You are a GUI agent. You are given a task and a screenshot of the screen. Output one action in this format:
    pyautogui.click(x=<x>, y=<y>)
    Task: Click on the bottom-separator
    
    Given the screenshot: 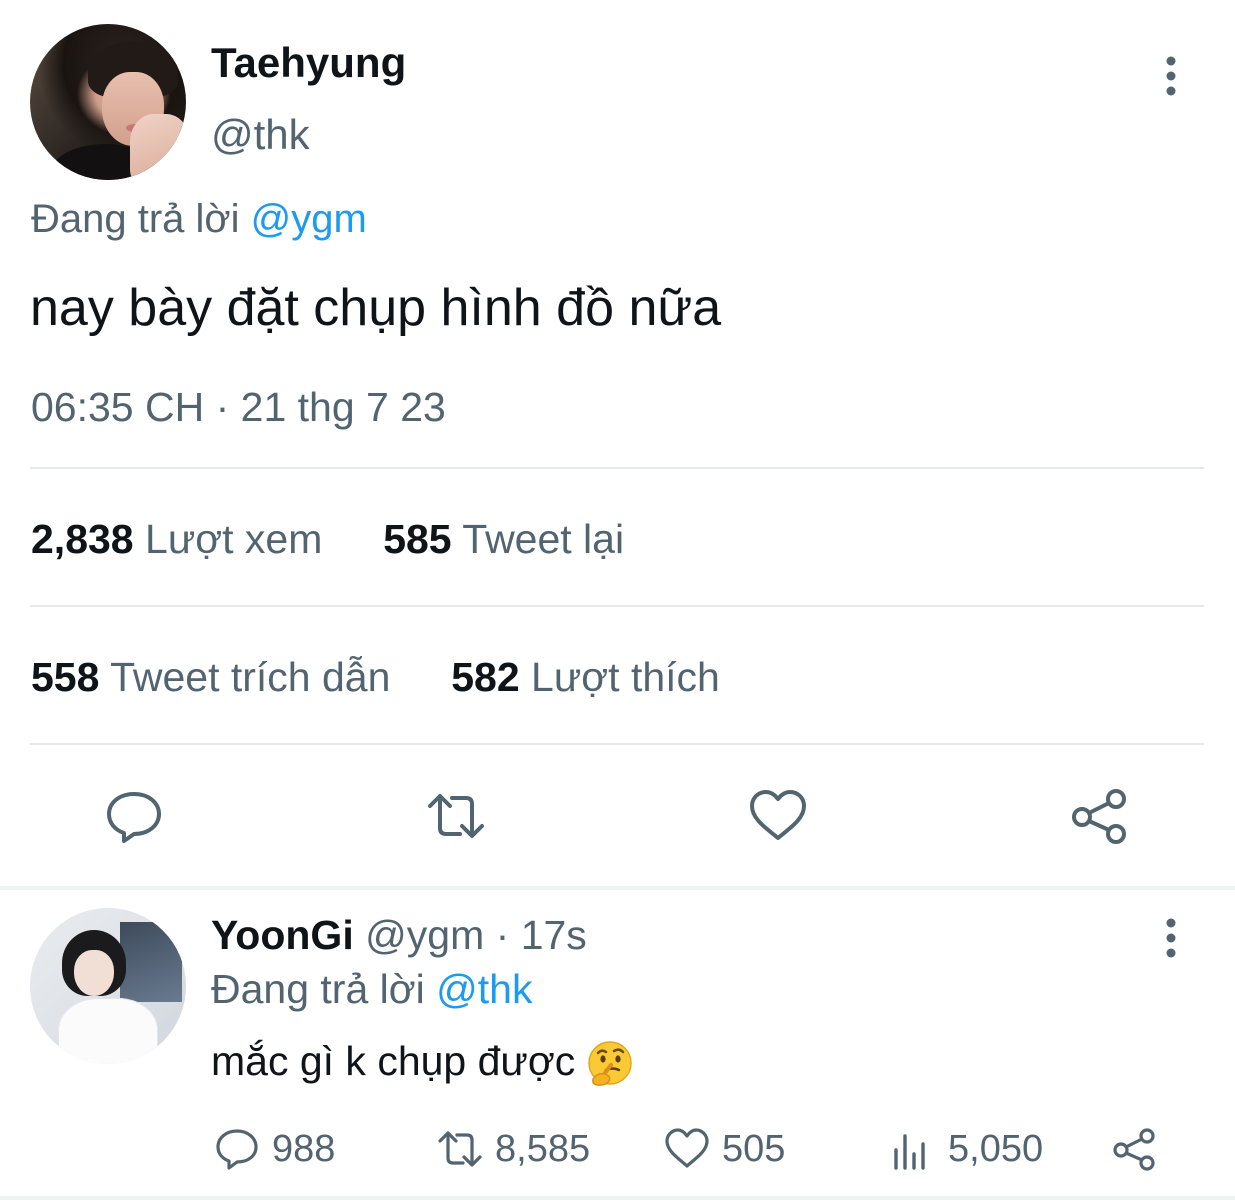 What is the action you would take?
    pyautogui.click(x=617, y=1198)
    